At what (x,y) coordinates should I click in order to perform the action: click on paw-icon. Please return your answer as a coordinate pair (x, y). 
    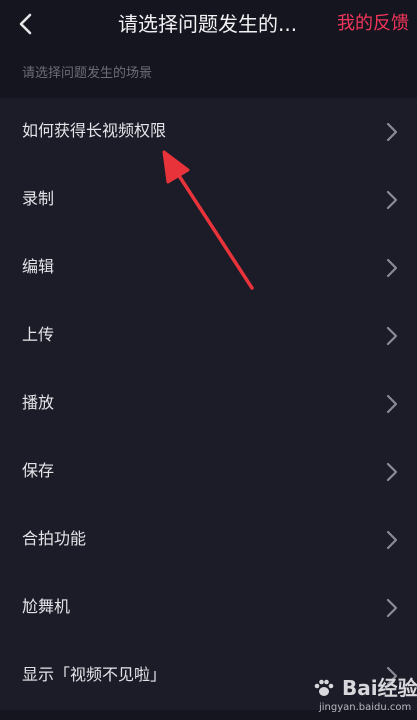
    Looking at the image, I should click on (324, 687).